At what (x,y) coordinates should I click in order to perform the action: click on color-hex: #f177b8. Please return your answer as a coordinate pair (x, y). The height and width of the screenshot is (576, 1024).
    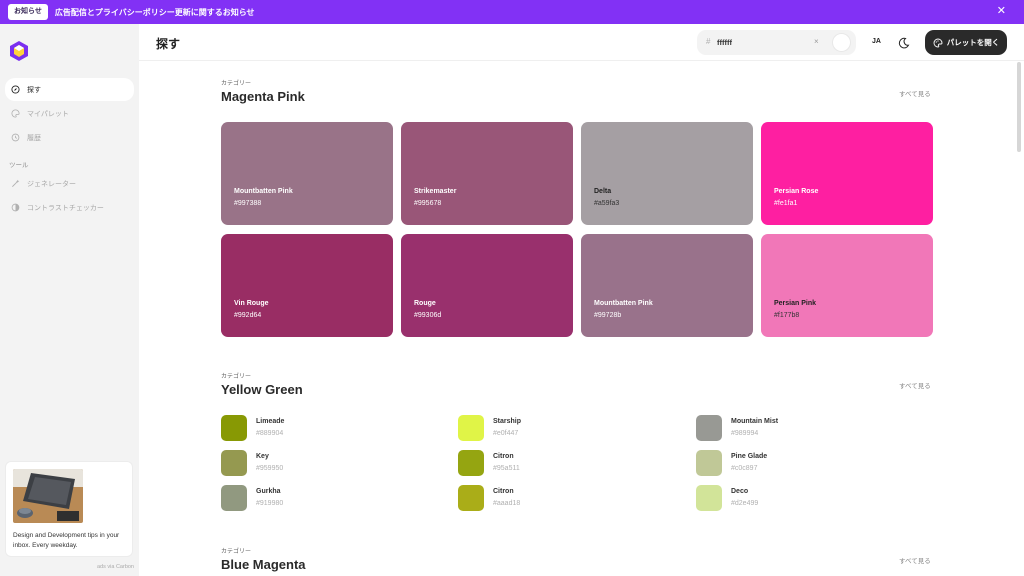
    Looking at the image, I should click on (787, 315).